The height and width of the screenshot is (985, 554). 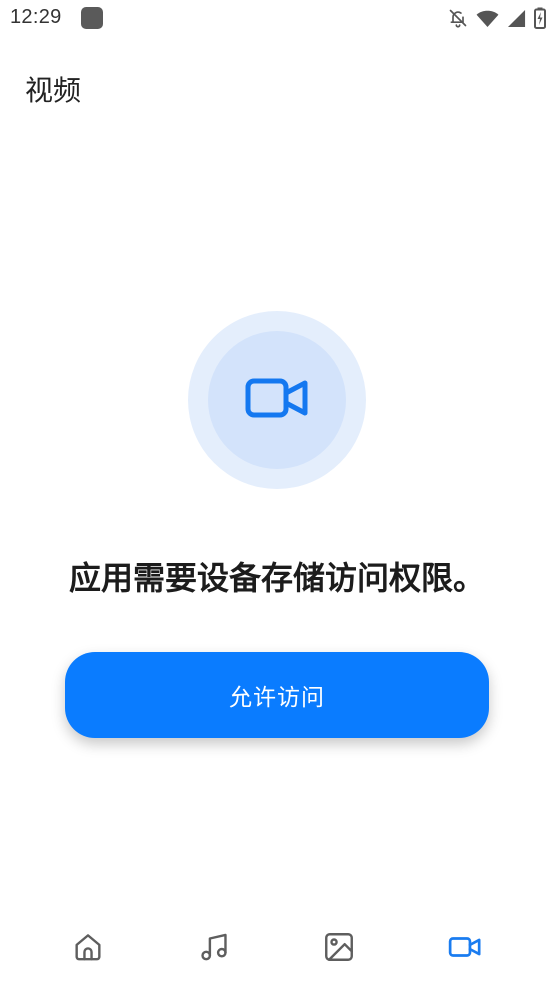 I want to click on nav-item-home, so click(x=88, y=947).